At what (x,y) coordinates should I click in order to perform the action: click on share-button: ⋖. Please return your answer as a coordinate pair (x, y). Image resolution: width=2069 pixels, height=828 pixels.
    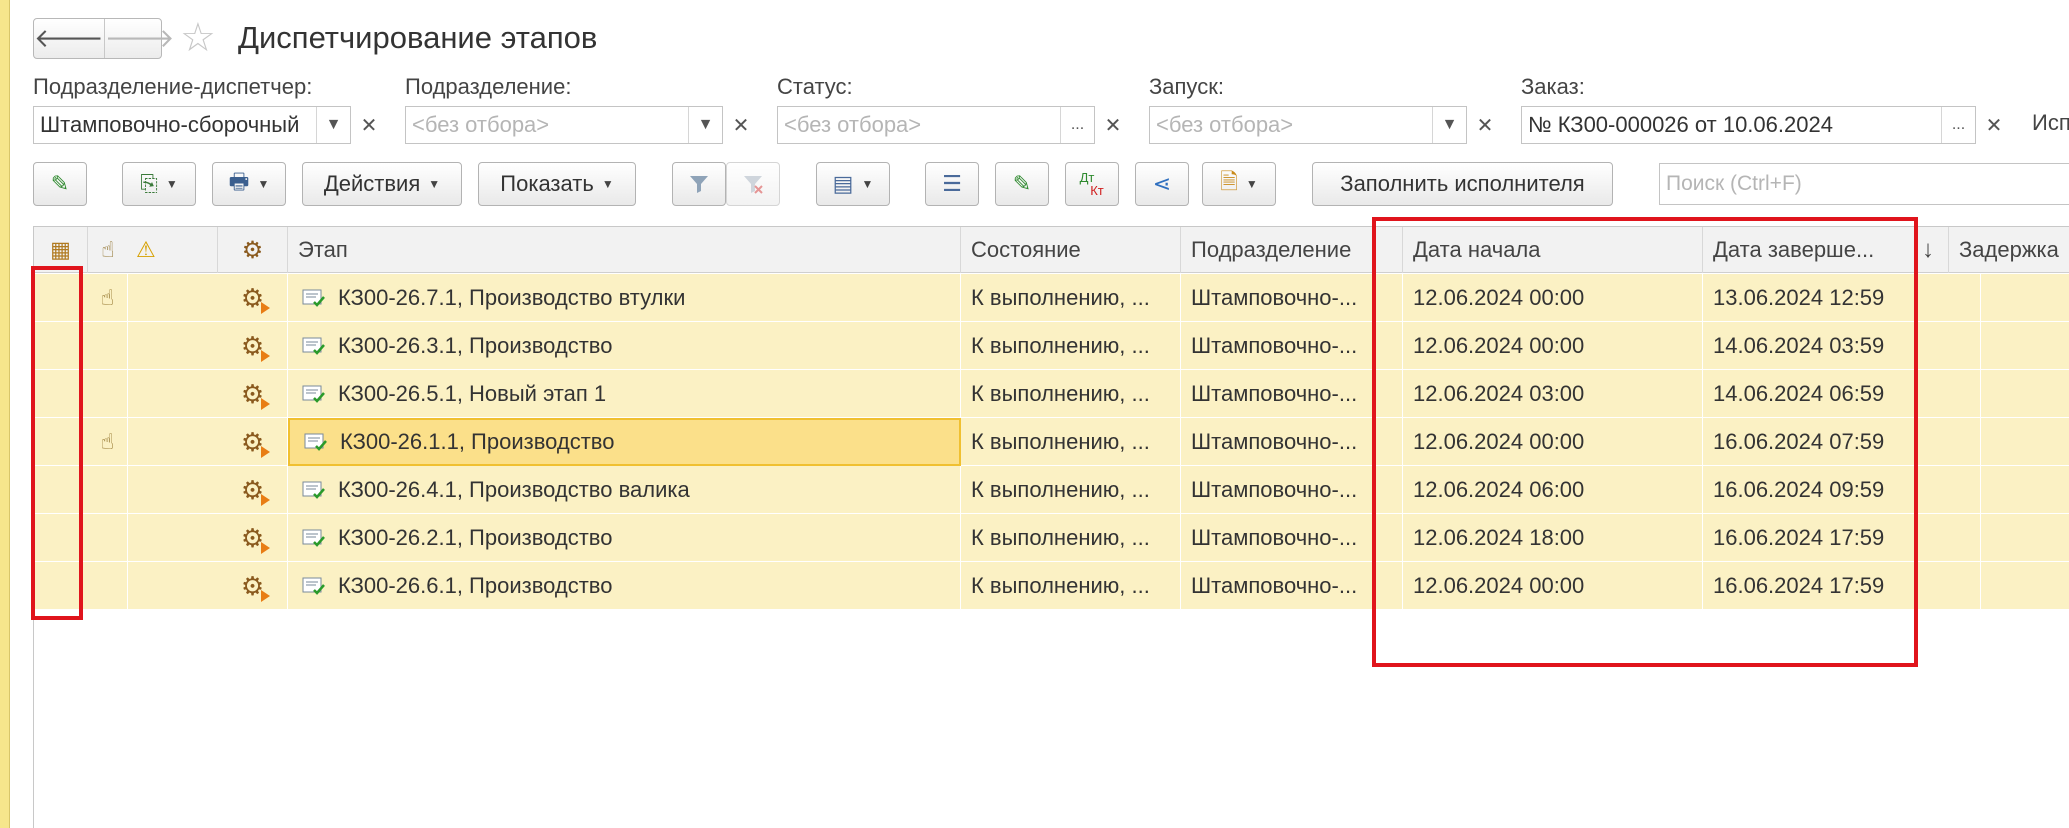
    Looking at the image, I should click on (1162, 184).